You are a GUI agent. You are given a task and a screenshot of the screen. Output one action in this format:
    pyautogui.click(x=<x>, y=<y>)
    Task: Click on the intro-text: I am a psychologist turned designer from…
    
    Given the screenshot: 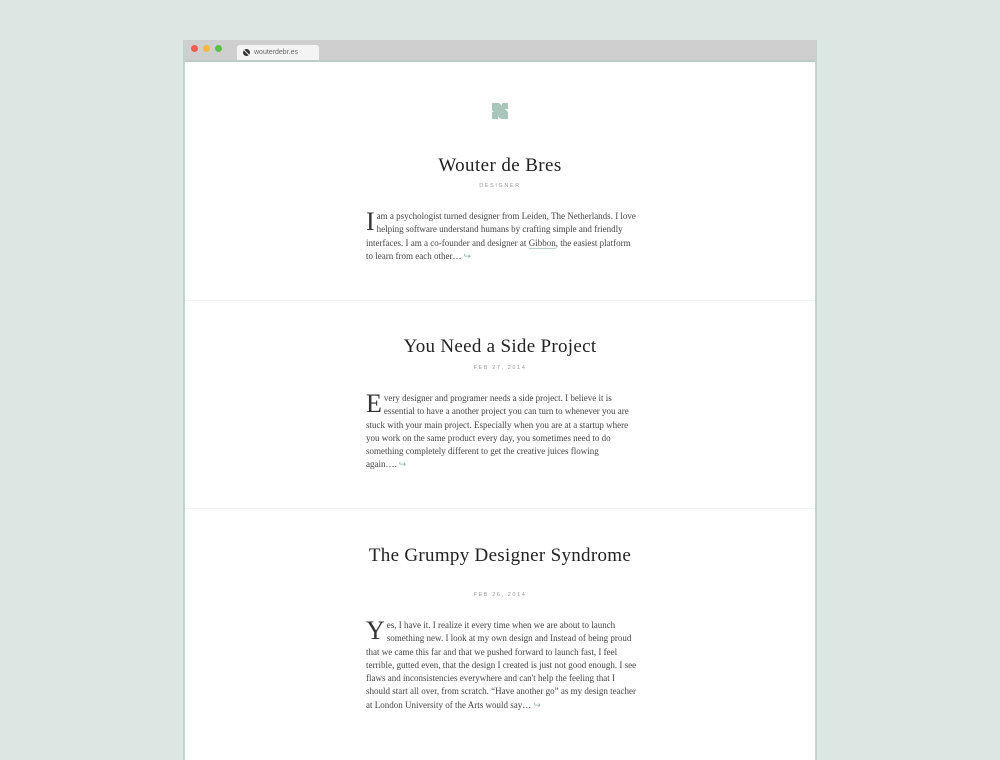 What is the action you would take?
    pyautogui.click(x=502, y=235)
    